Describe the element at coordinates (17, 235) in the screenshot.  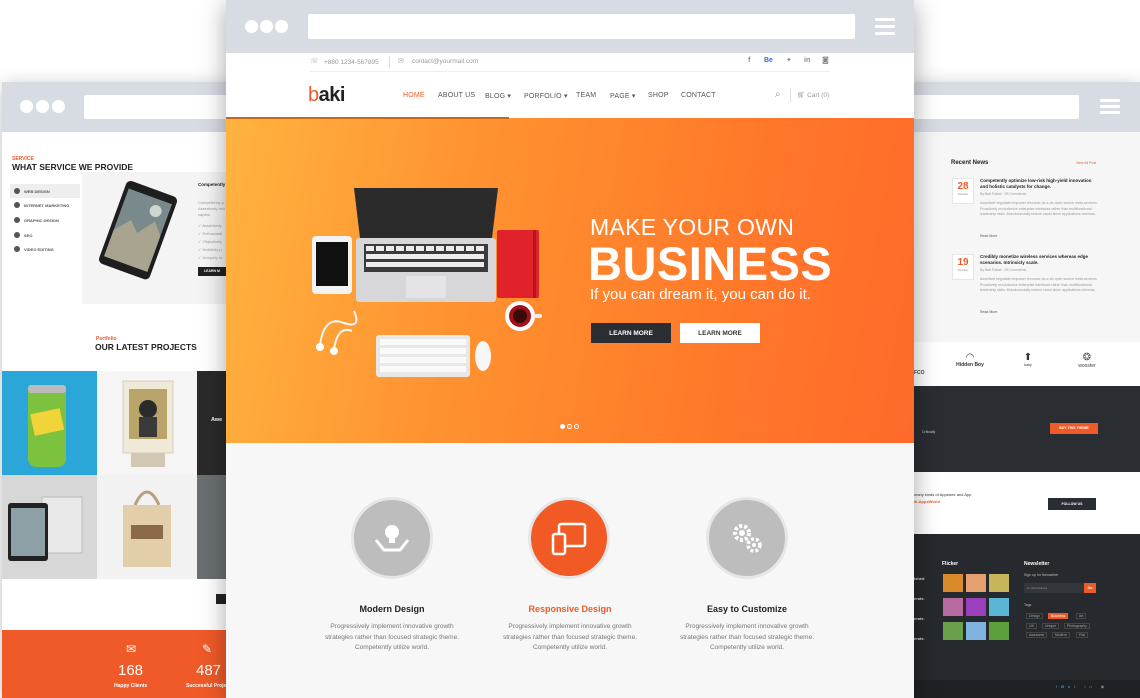
I see `seo-icon` at that location.